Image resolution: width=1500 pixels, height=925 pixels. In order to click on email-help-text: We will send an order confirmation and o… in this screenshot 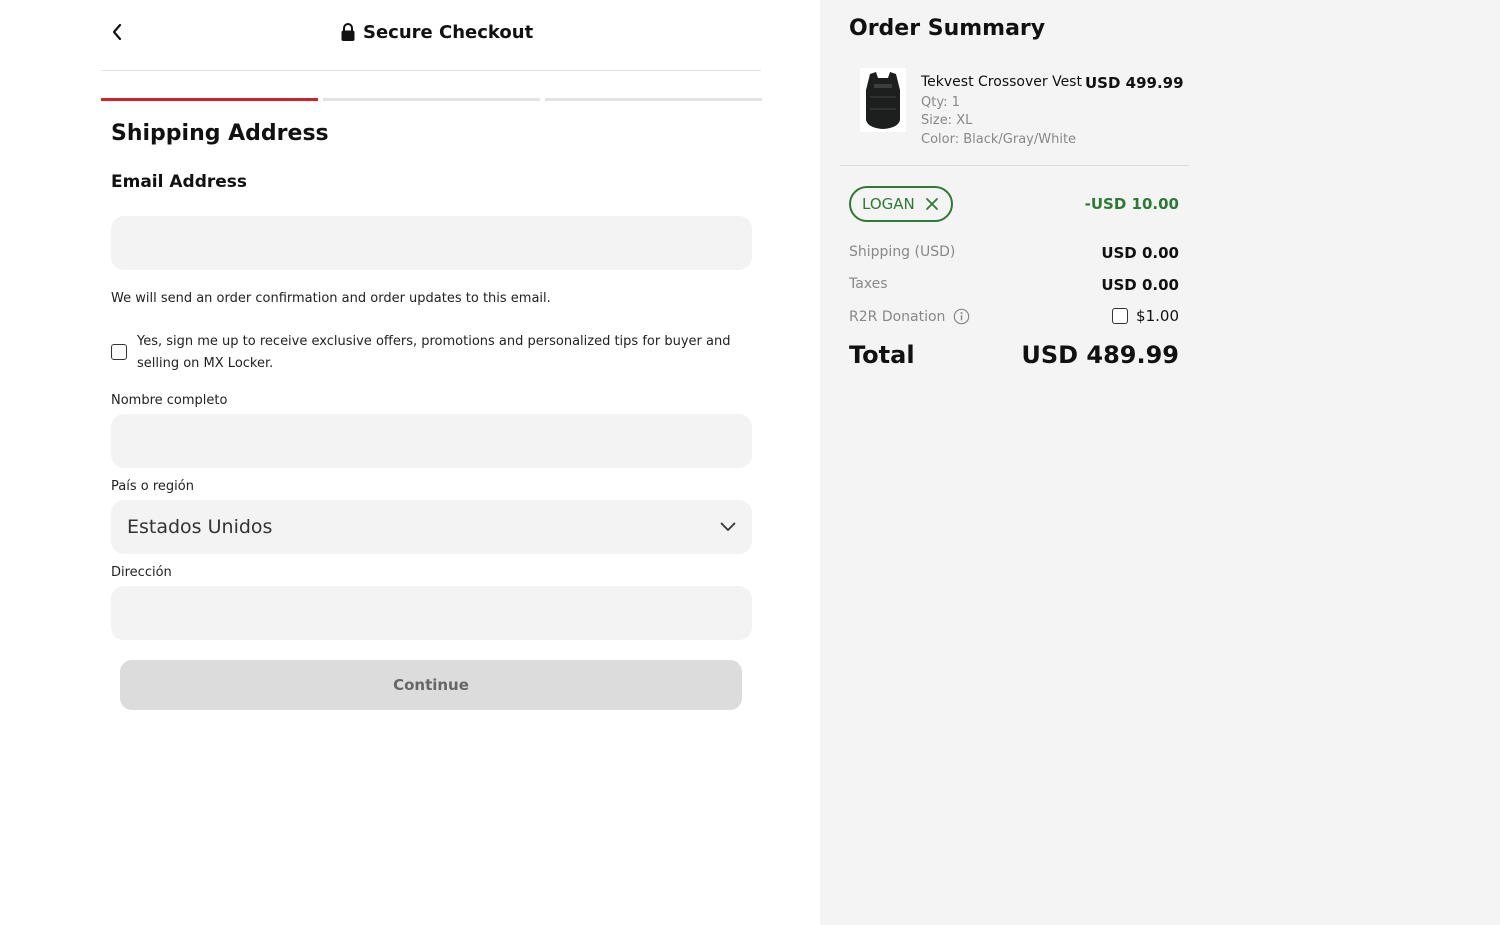, I will do `click(331, 298)`.